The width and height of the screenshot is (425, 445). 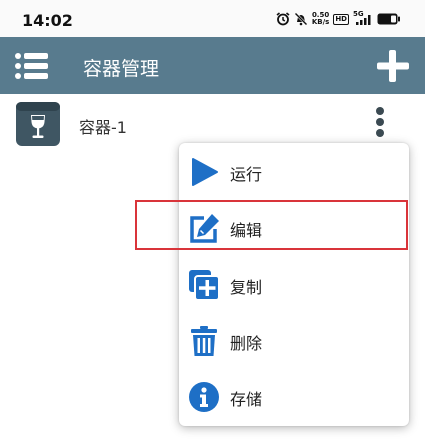 I want to click on menu-item-label: 删除, so click(x=246, y=343).